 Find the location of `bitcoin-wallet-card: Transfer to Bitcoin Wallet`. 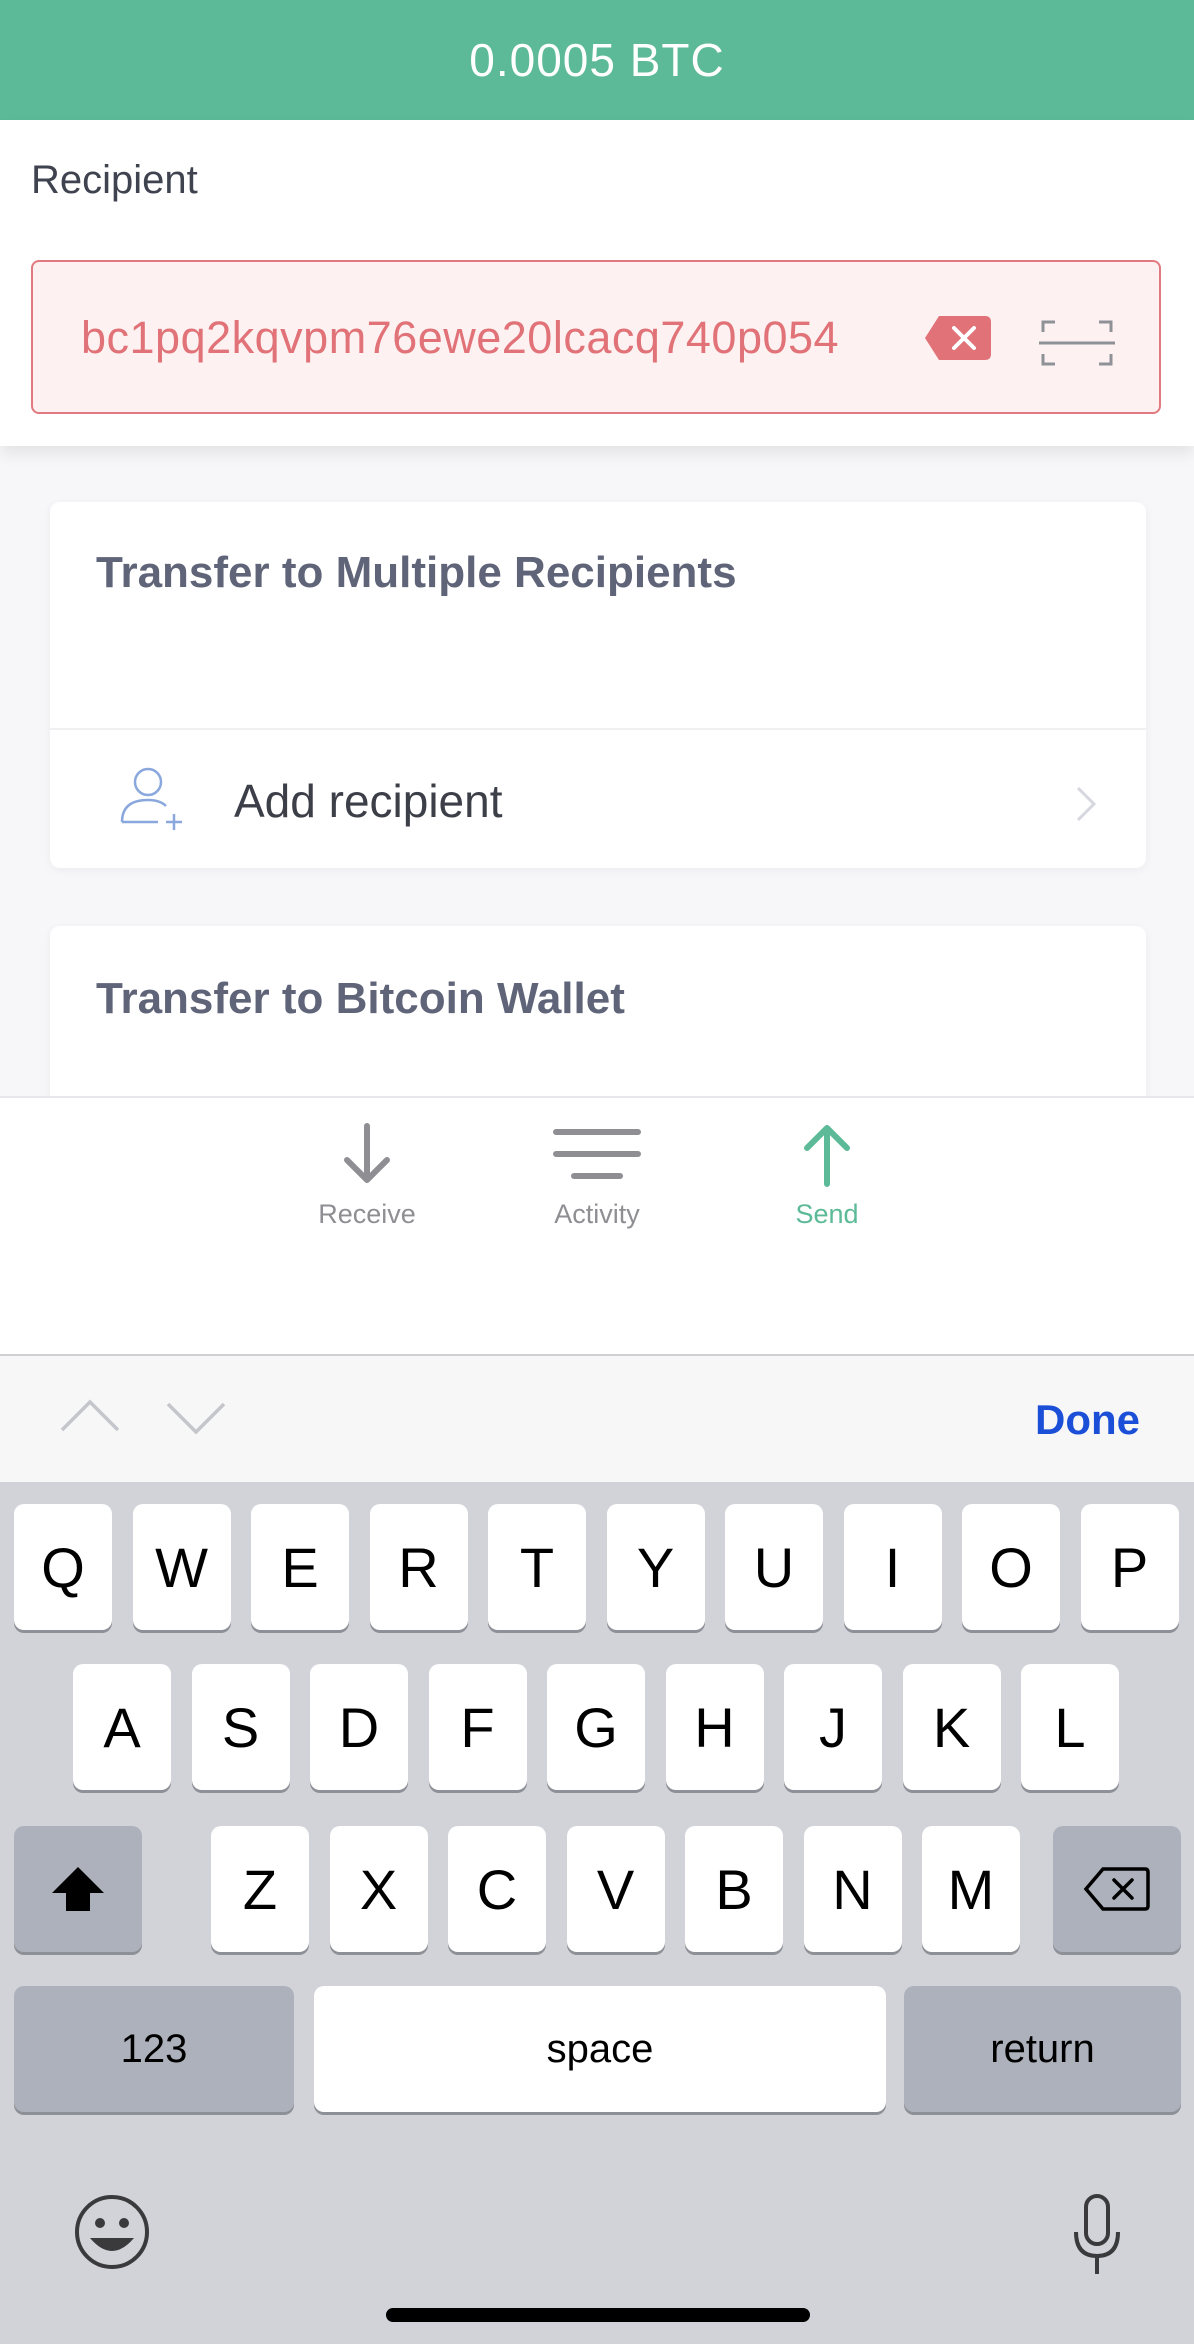

bitcoin-wallet-card: Transfer to Bitcoin Wallet is located at coordinates (598, 1011).